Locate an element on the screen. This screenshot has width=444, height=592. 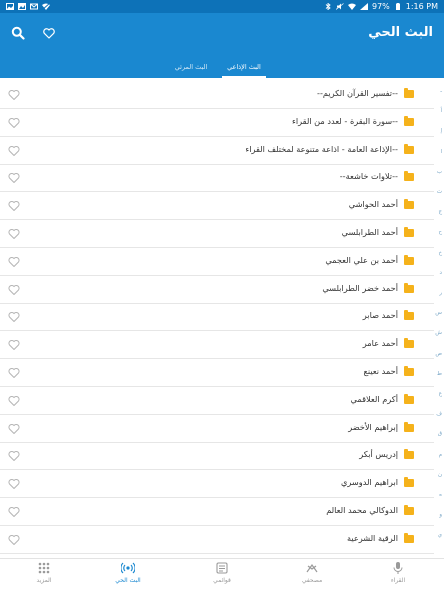
bottom-navigation: المزيد البث الحي قوائمي مصحفي القراء is located at coordinates (222, 575).